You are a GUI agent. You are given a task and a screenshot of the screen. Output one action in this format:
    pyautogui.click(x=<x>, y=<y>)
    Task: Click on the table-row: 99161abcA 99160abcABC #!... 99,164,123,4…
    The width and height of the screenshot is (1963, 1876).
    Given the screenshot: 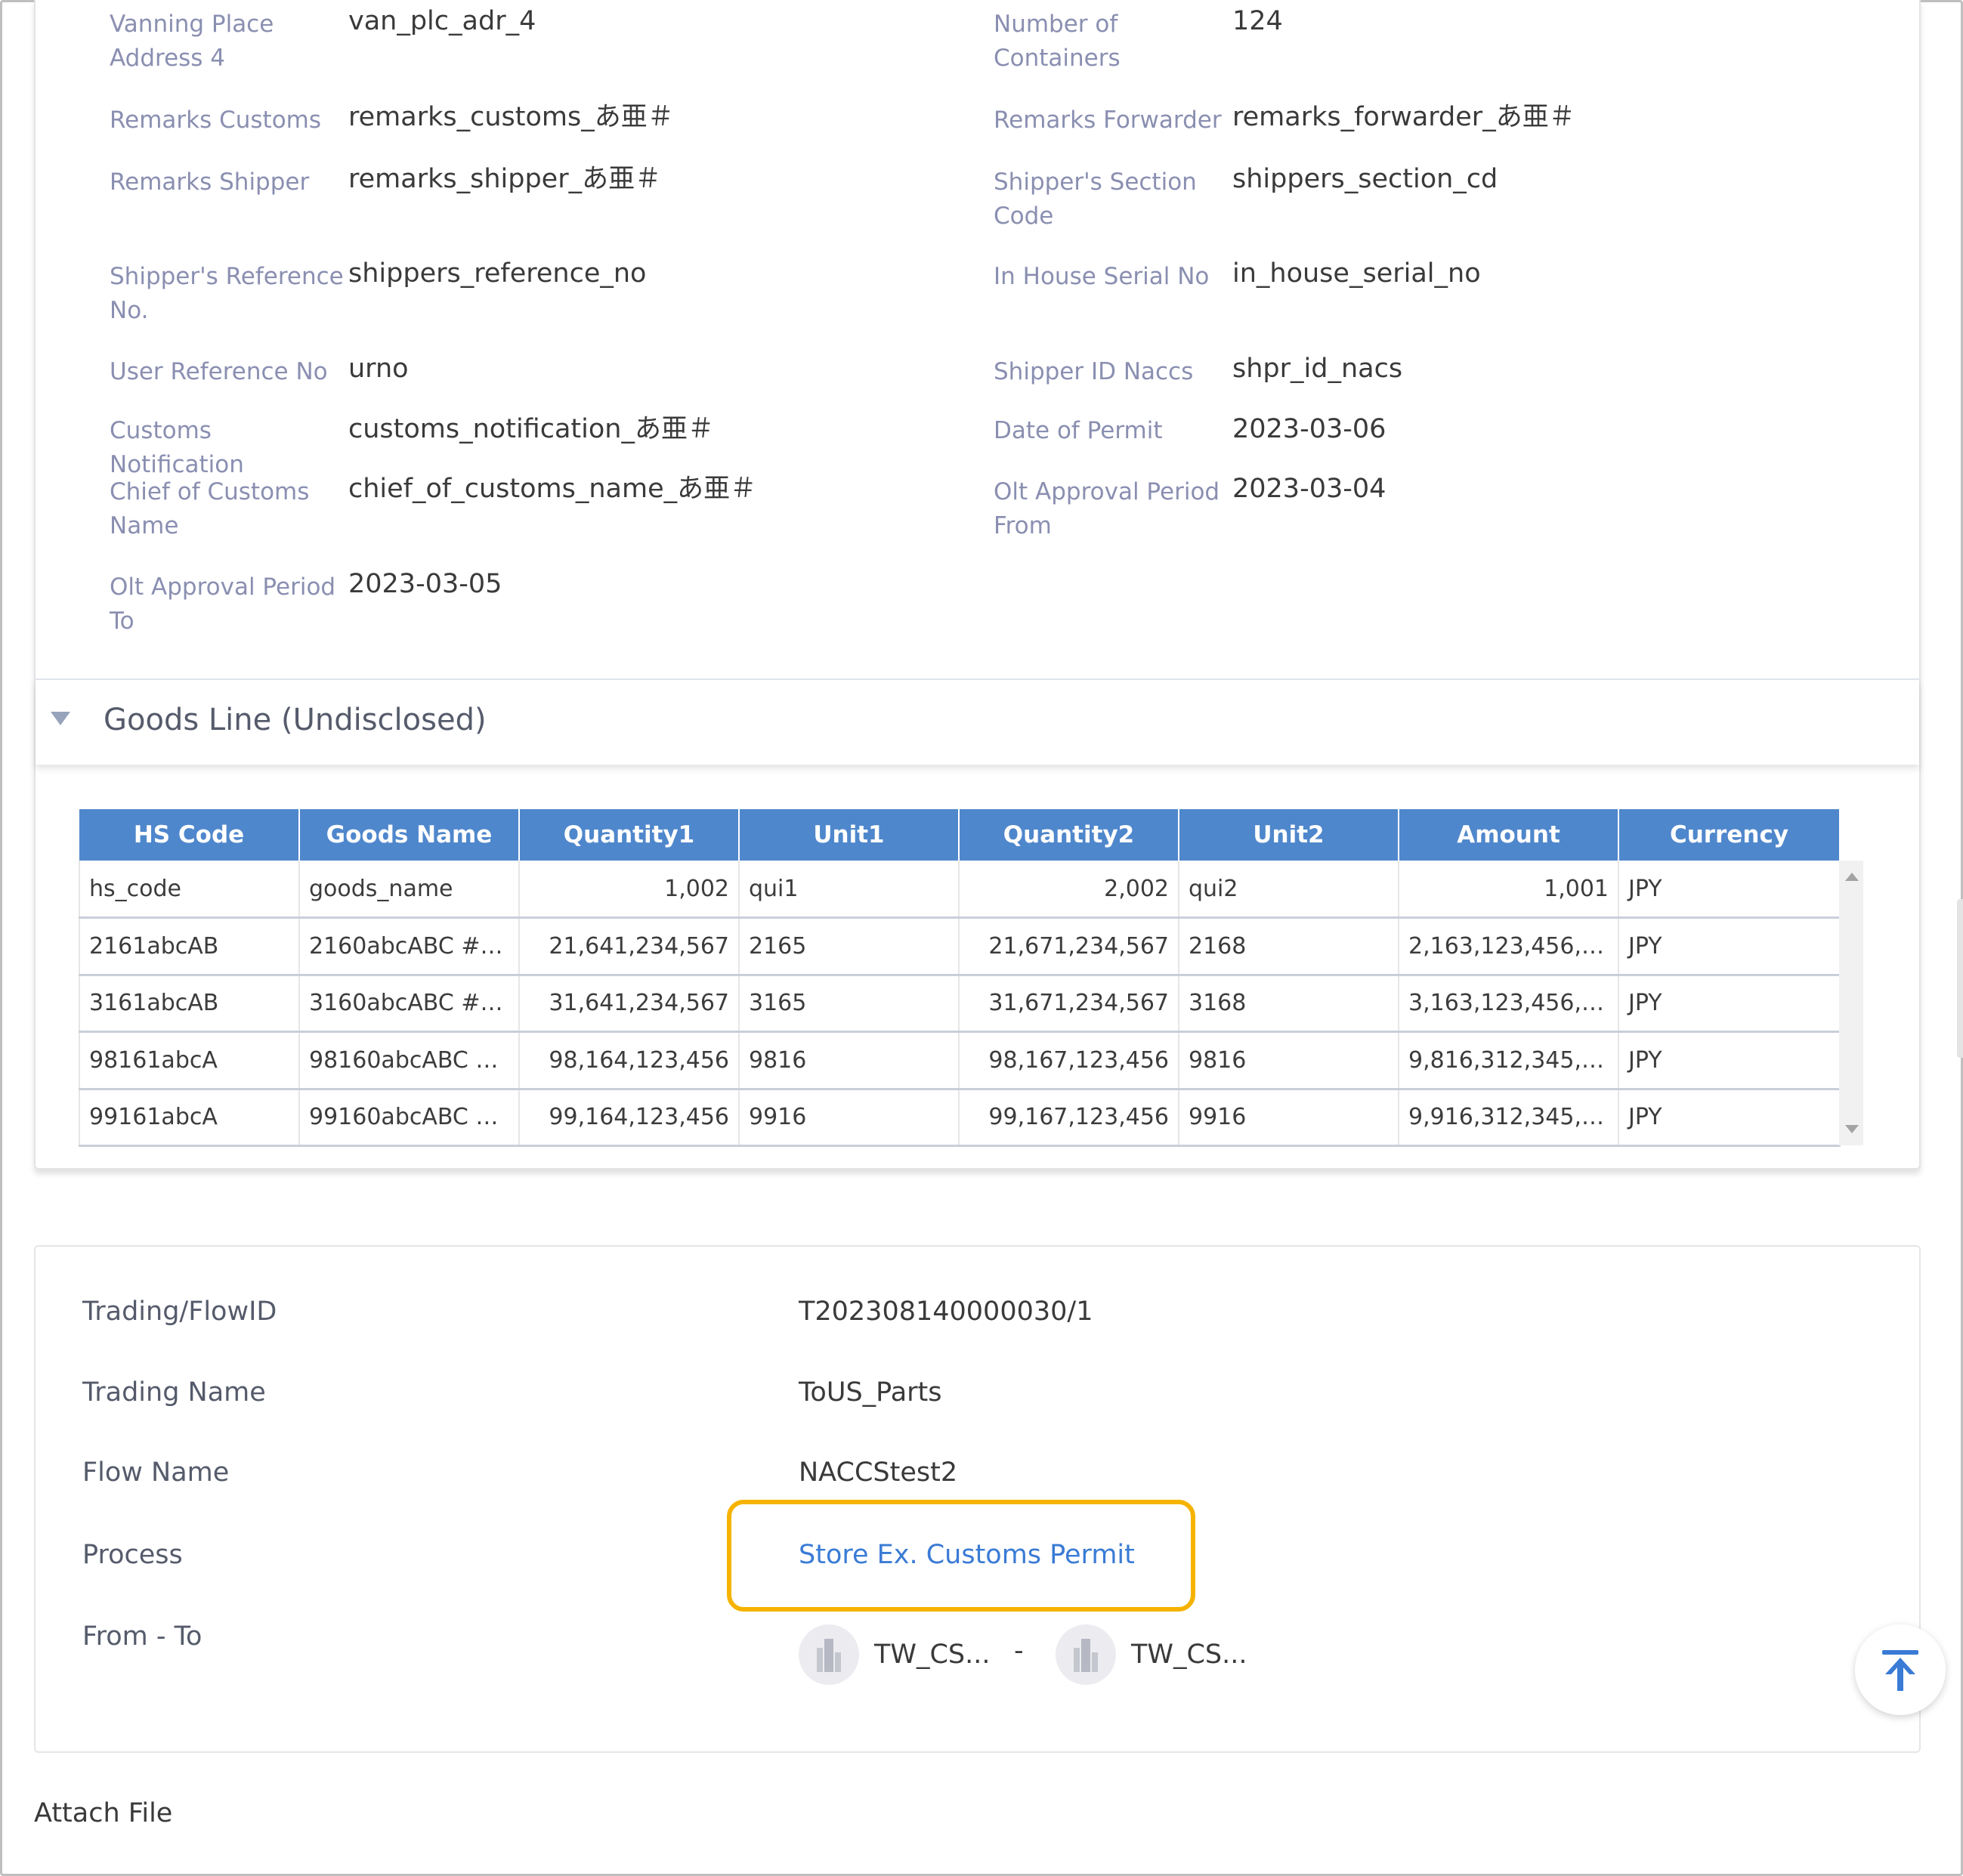 What is the action you would take?
    pyautogui.click(x=960, y=1118)
    